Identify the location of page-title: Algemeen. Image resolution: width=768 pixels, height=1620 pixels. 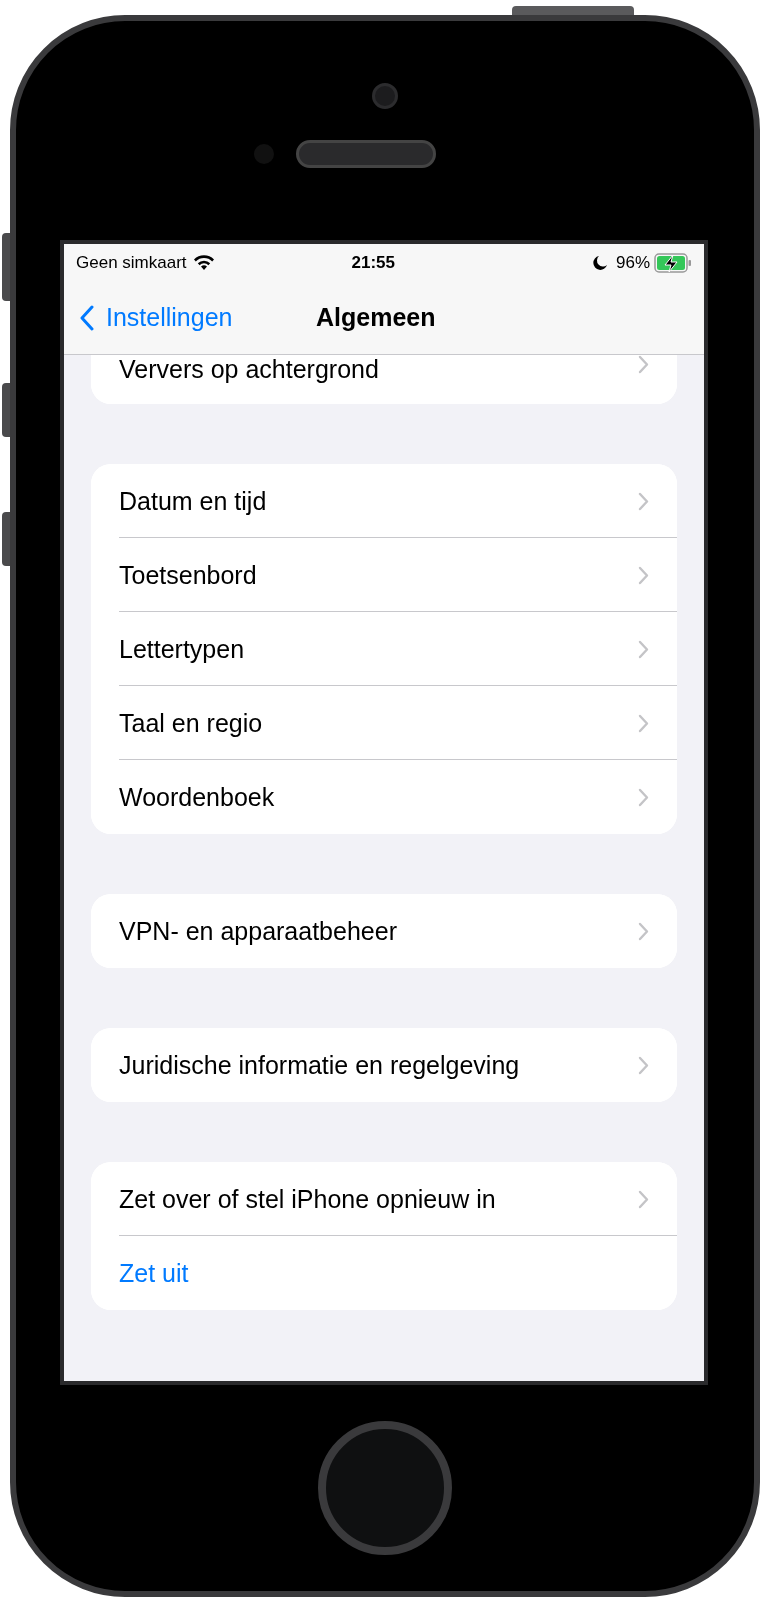
(376, 317).